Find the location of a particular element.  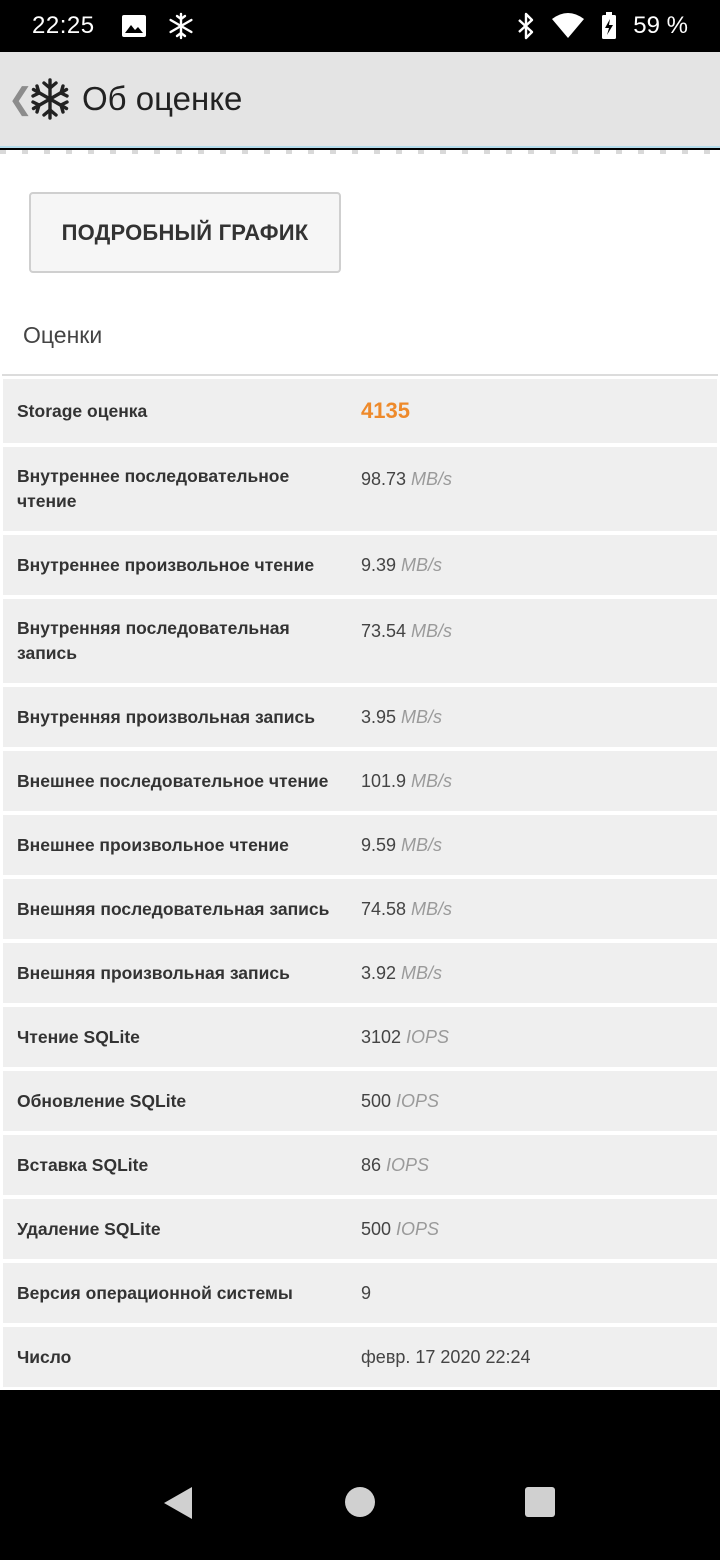

table-row: Внутреннее произвольное чтение 9.39 MB/s is located at coordinates (360, 567).